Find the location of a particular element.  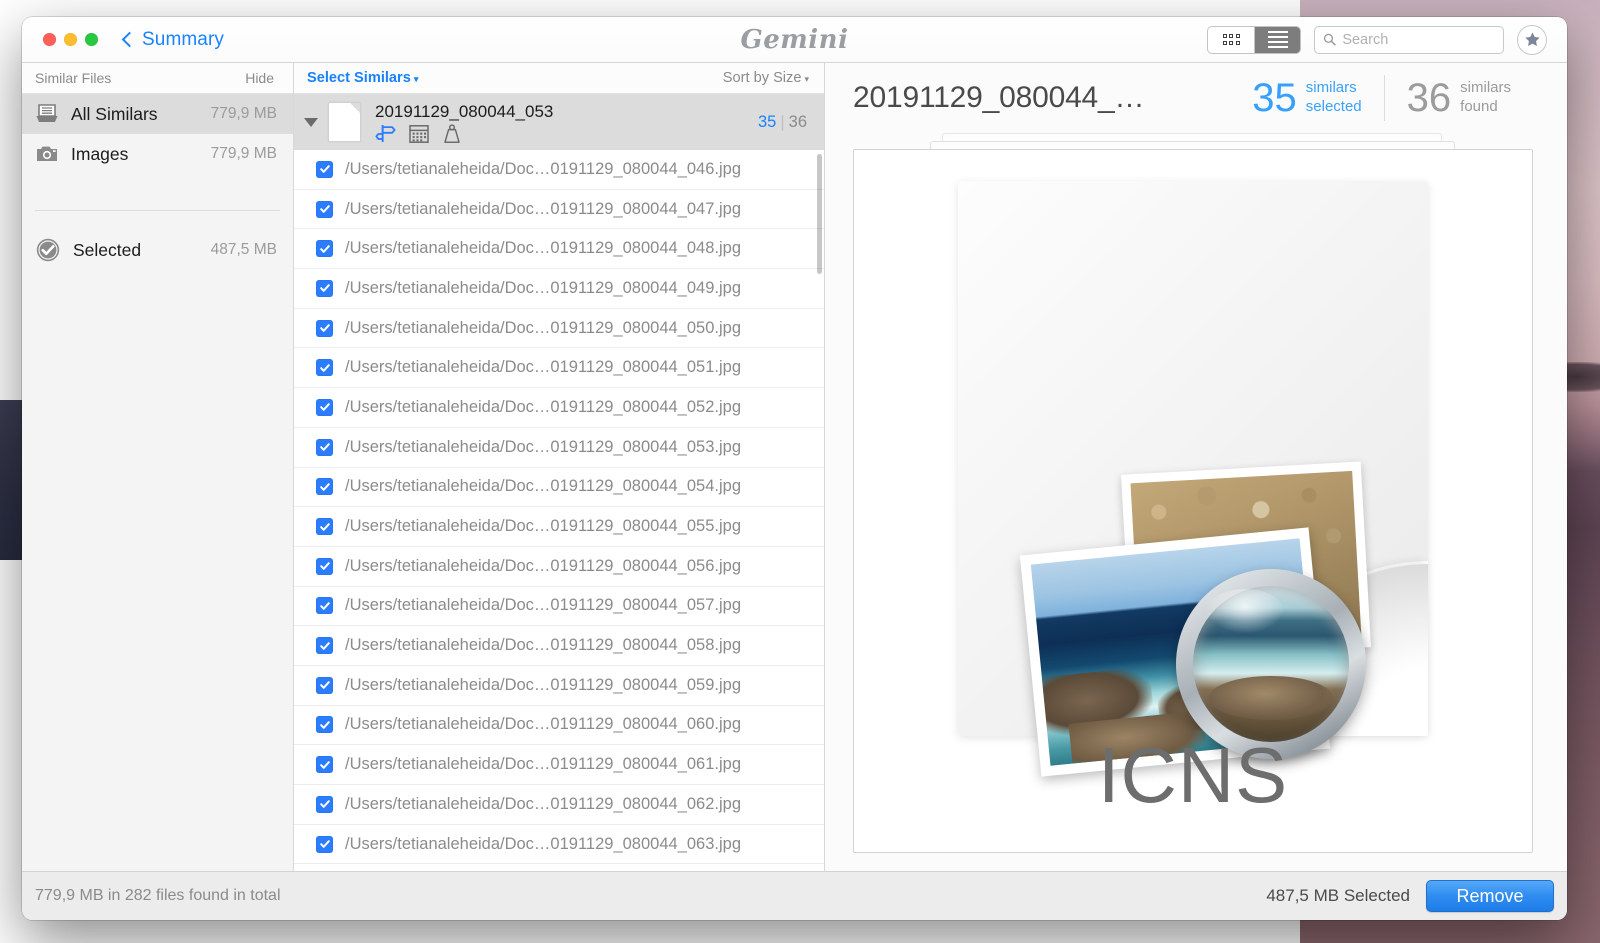

grid-view-button is located at coordinates (1231, 40).